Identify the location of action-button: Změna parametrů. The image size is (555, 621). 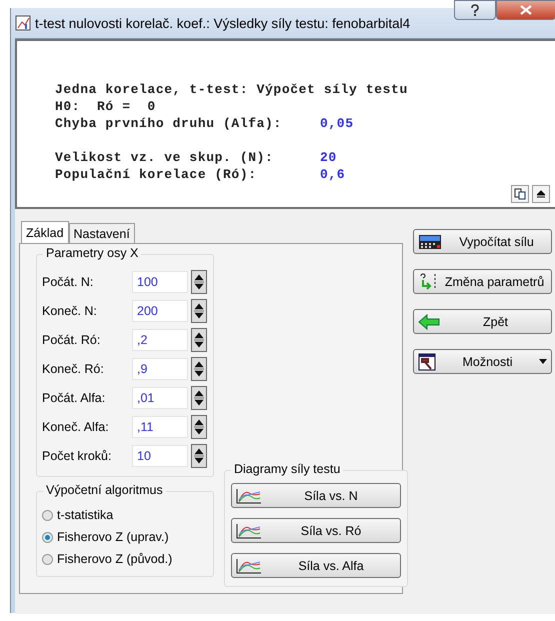
(482, 281).